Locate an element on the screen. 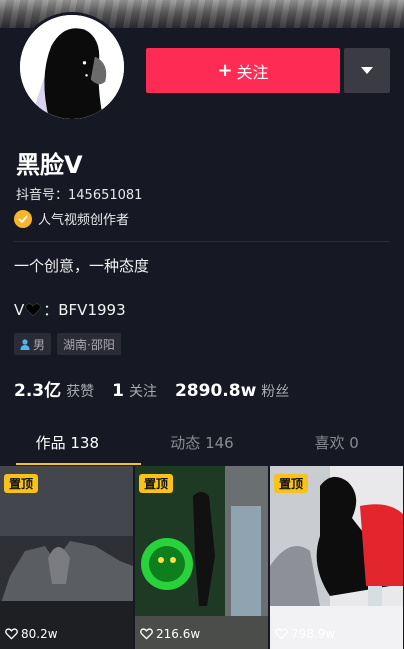 The height and width of the screenshot is (649, 404). tab-works: 作品 138 is located at coordinates (70, 445).